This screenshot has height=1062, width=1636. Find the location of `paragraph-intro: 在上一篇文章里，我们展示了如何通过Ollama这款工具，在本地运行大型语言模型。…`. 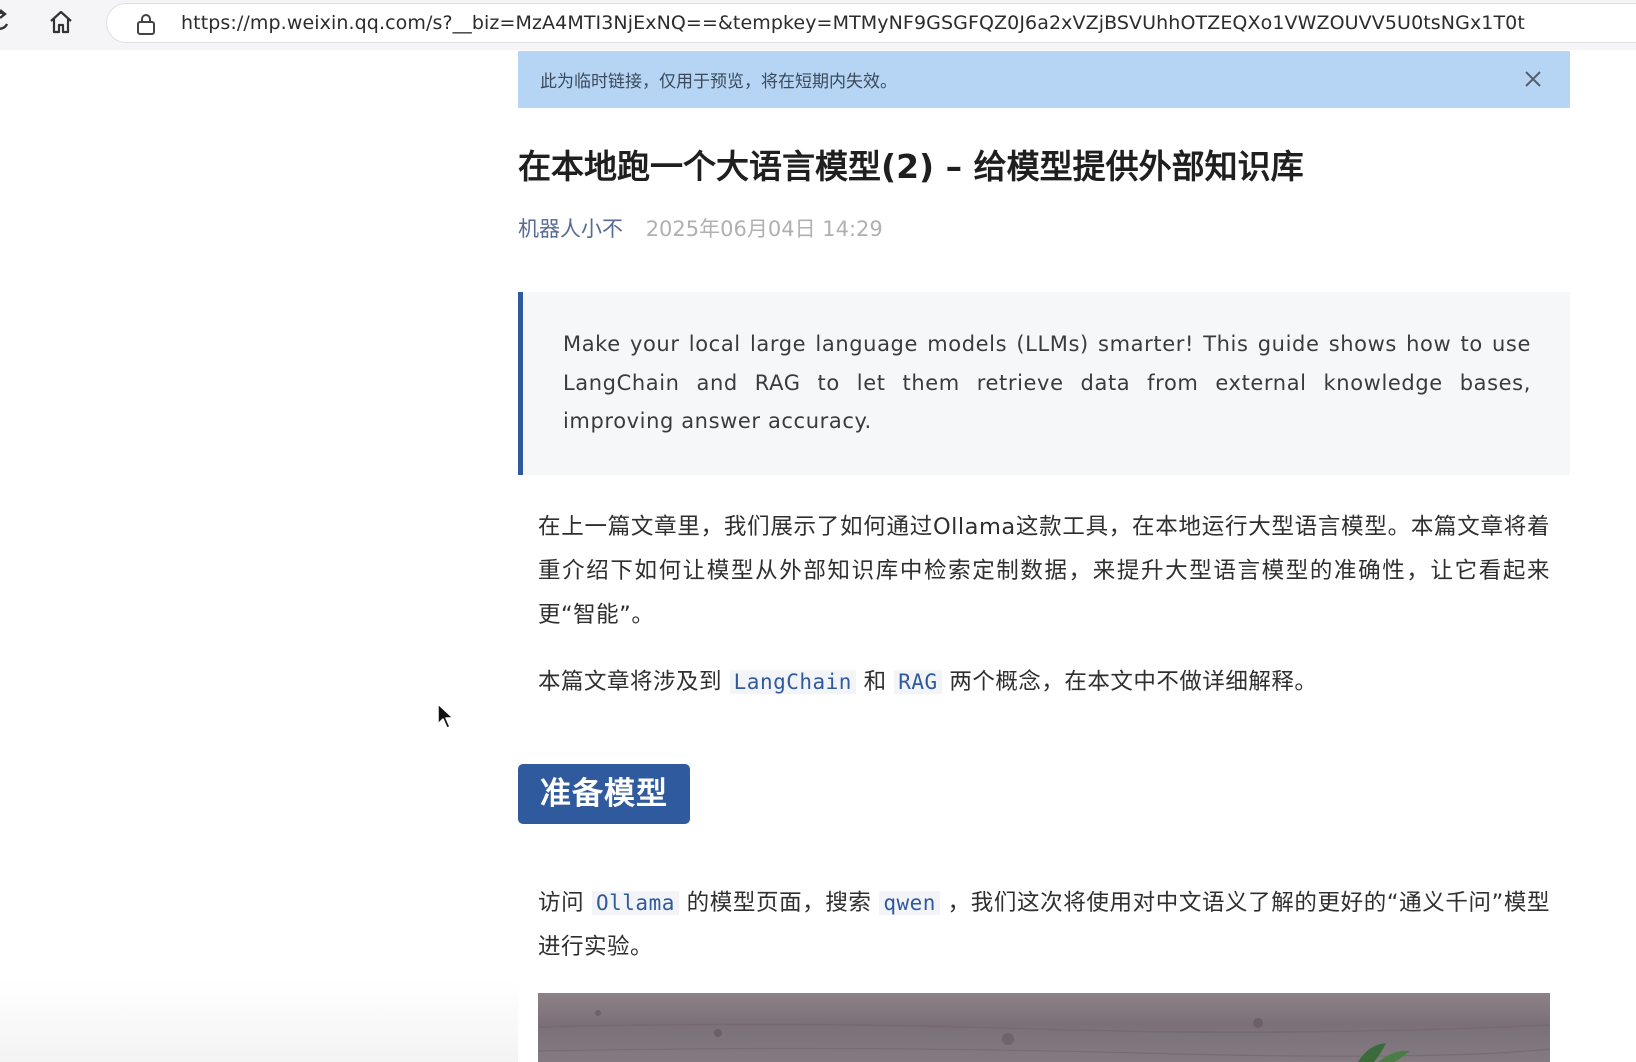

paragraph-intro: 在上一篇文章里，我们展示了如何通过Ollama这款工具，在本地运行大型语言模型。… is located at coordinates (1044, 571).